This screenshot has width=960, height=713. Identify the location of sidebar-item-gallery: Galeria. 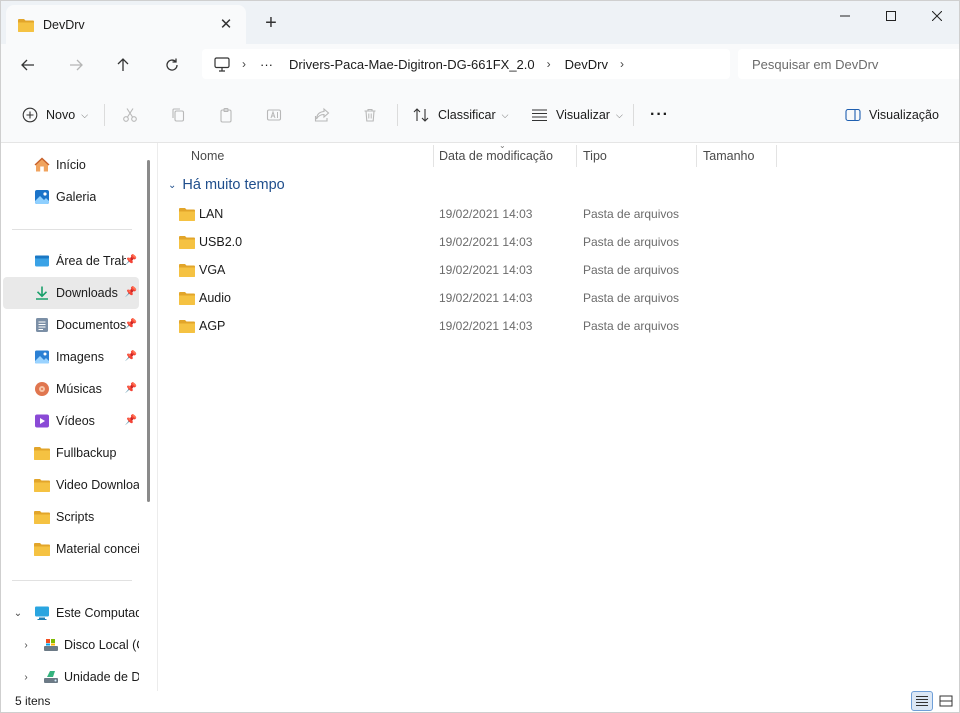
(71, 197).